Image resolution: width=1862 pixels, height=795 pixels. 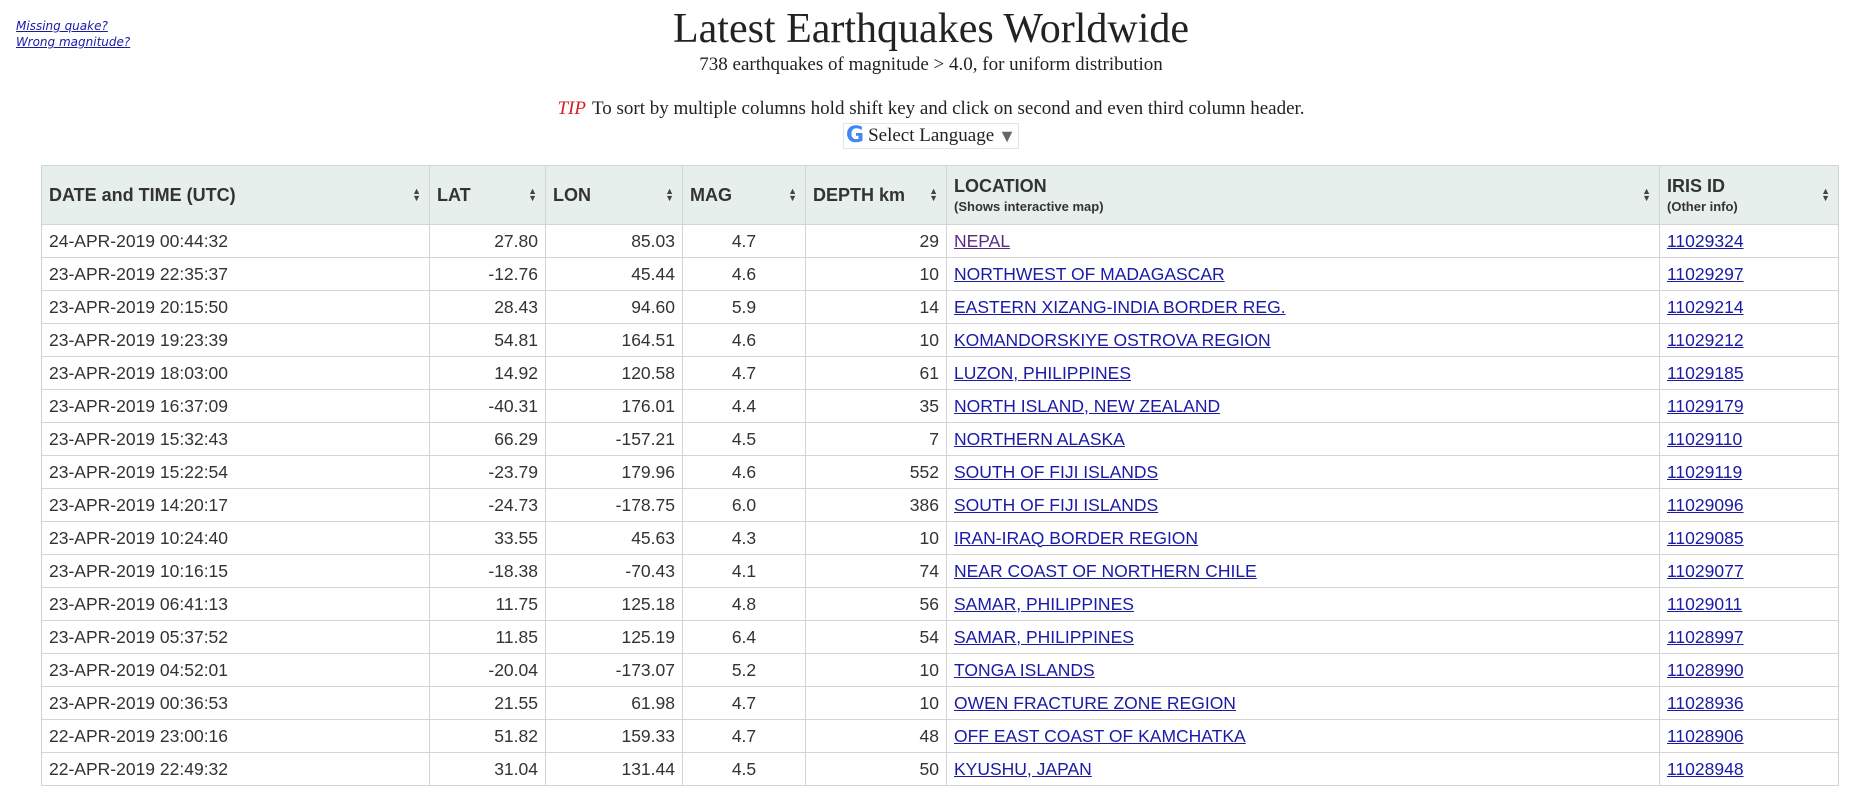 What do you see at coordinates (1095, 703) in the screenshot?
I see `location-link: OWEN FRACTURE ZONE REGION` at bounding box center [1095, 703].